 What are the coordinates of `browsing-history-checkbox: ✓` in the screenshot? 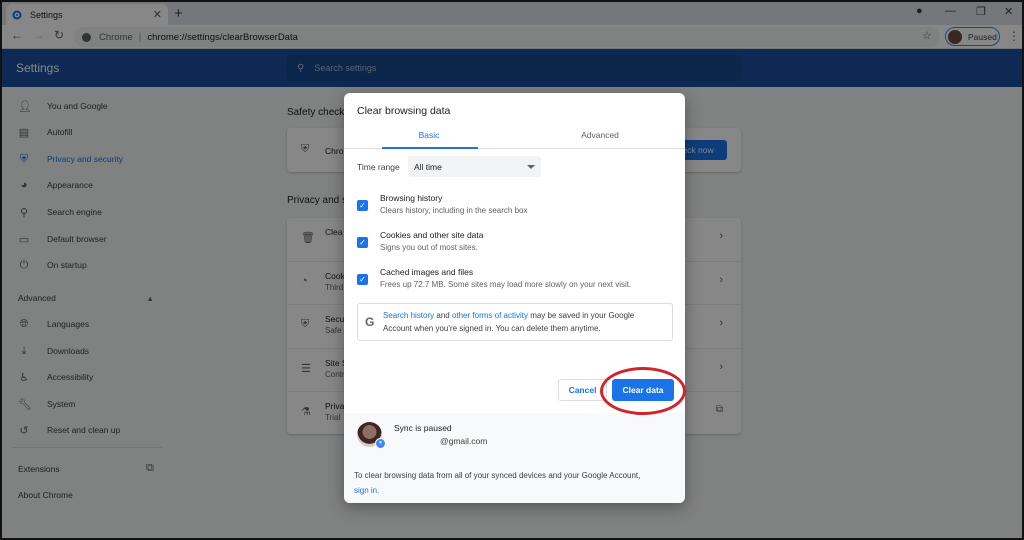 It's located at (362, 205).